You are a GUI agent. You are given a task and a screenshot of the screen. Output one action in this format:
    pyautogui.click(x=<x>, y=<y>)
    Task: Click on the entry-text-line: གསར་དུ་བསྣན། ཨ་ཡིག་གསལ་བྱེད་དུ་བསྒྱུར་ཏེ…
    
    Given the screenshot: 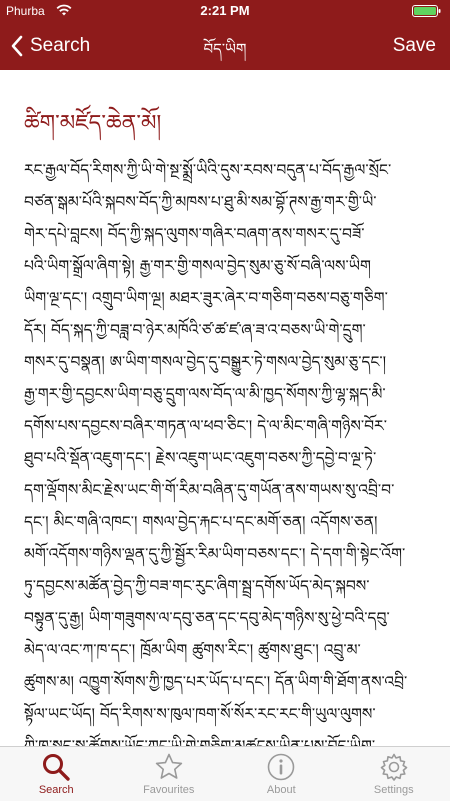 What is the action you would take?
    pyautogui.click(x=226, y=362)
    